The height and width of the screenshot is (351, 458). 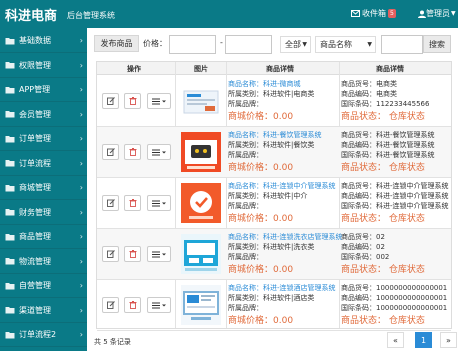 I want to click on column-header-actions: 操作, so click(x=134, y=69).